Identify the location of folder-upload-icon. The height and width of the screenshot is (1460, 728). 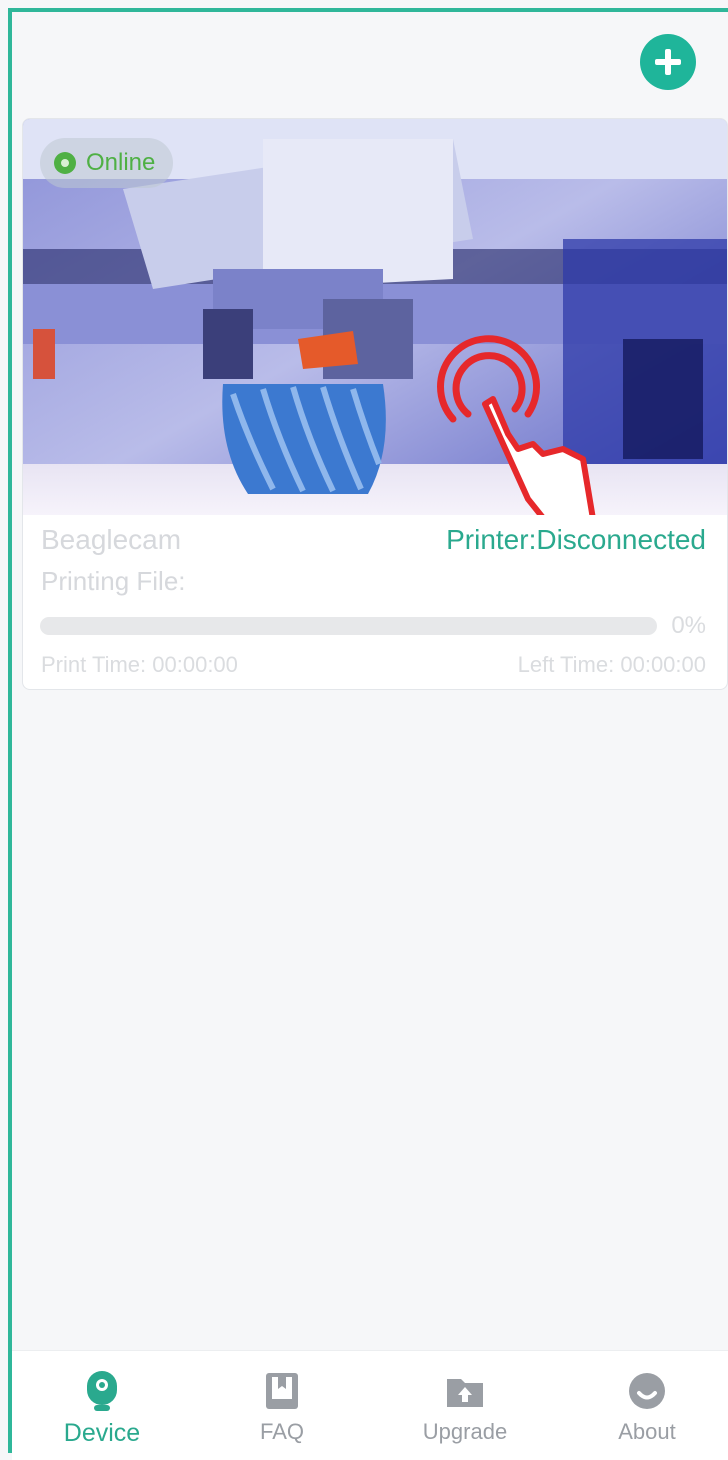
(465, 1393).